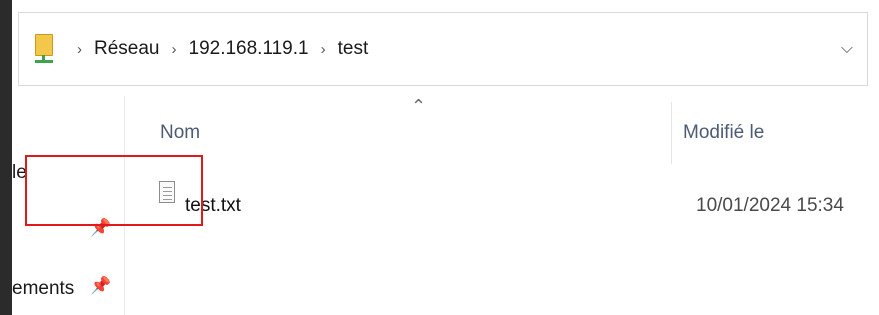 This screenshot has height=315, width=879. What do you see at coordinates (249, 49) in the screenshot?
I see `breadcrumb-host: 192.168.119.1` at bounding box center [249, 49].